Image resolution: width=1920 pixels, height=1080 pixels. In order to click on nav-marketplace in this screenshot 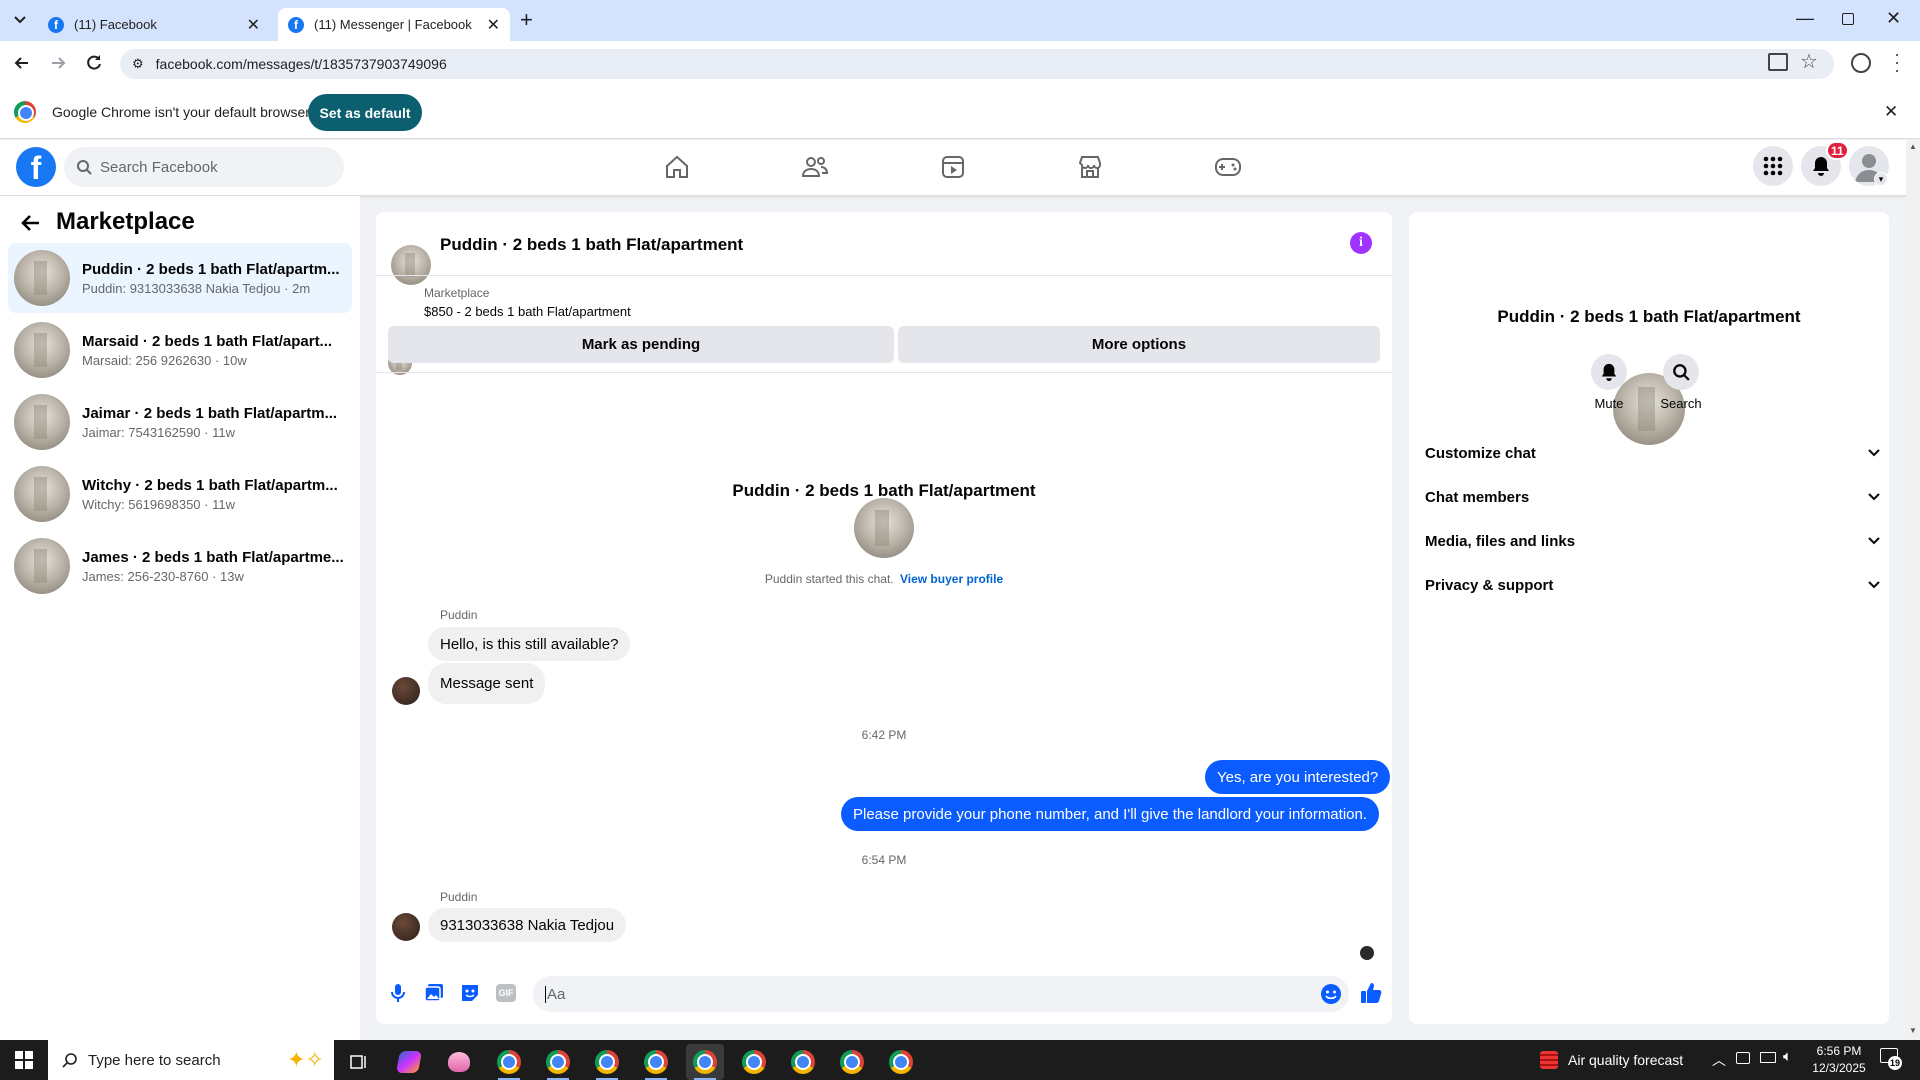, I will do `click(1090, 167)`.